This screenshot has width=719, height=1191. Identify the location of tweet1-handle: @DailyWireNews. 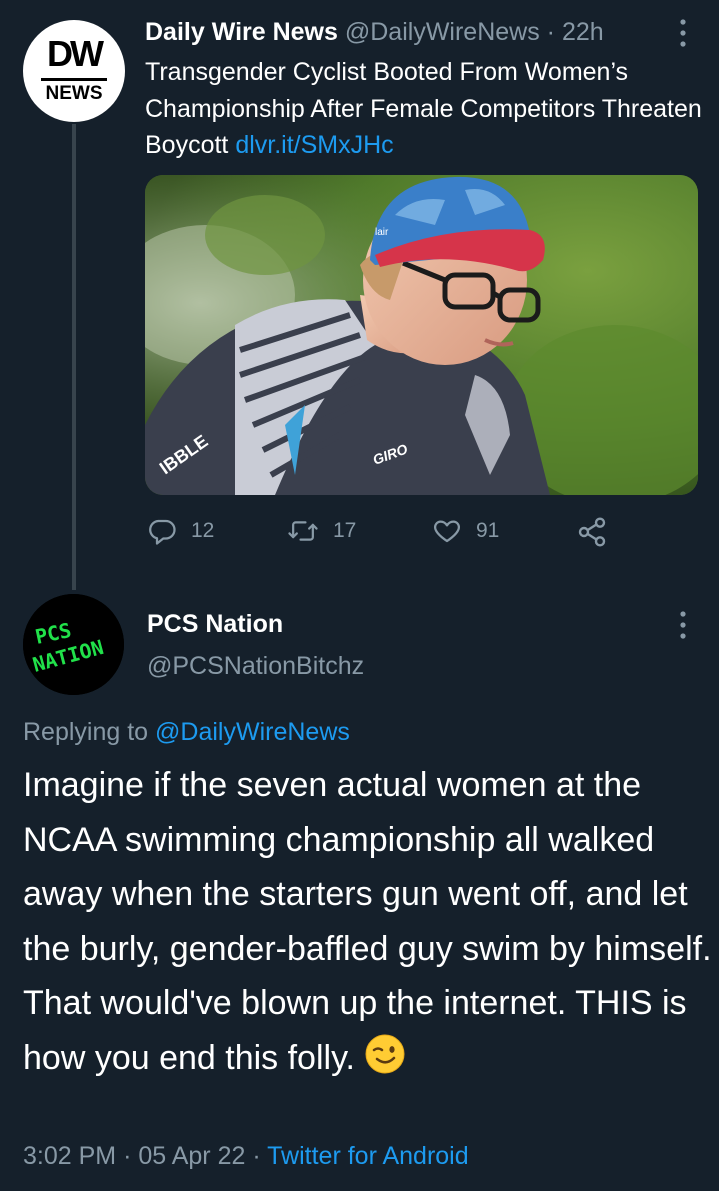
(442, 32).